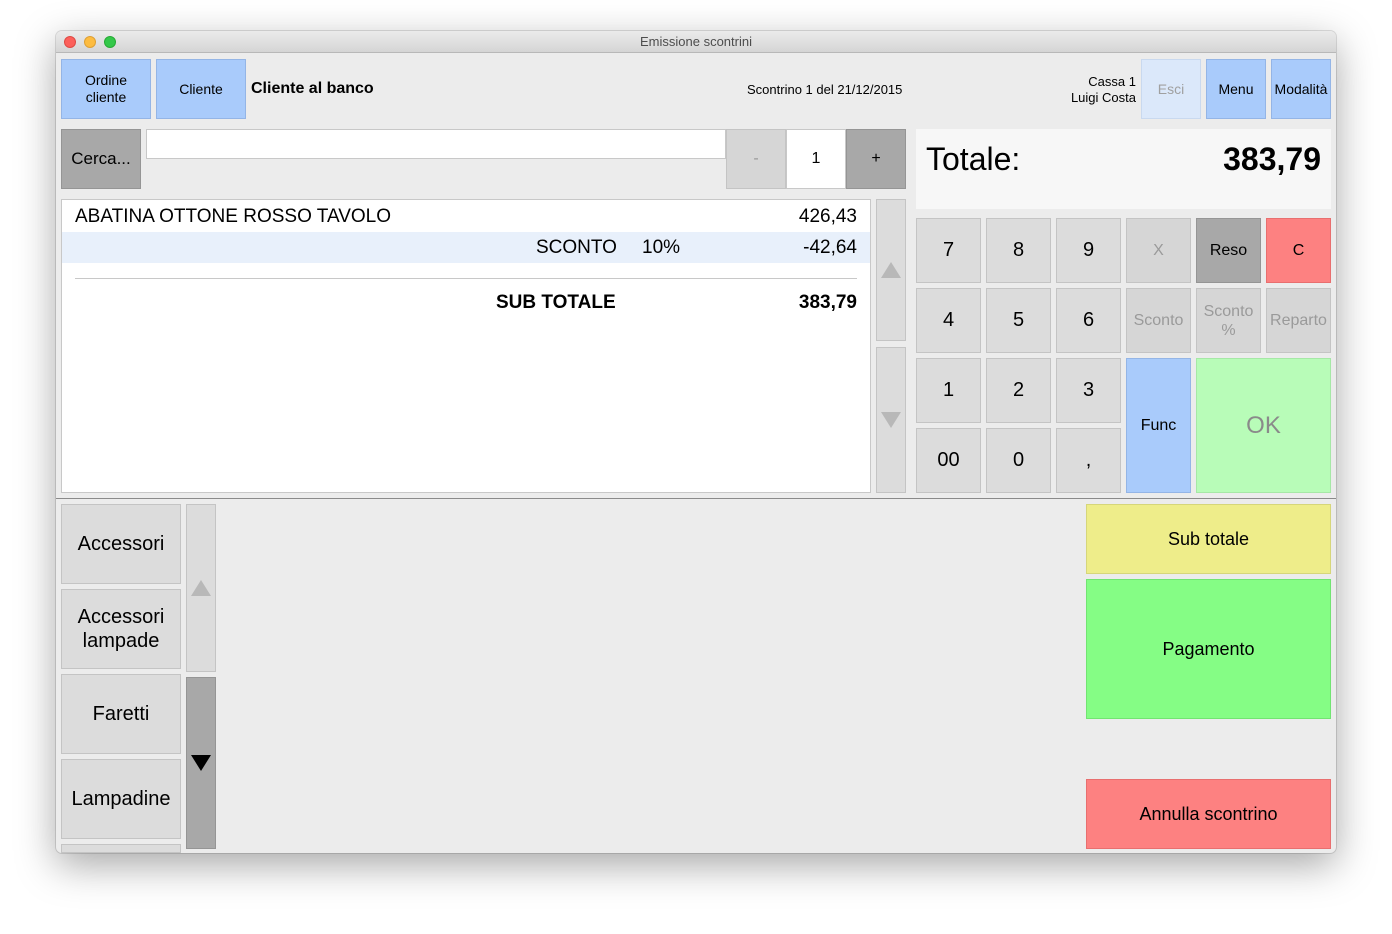 The height and width of the screenshot is (934, 1392). I want to click on key-3: 3, so click(1088, 390).